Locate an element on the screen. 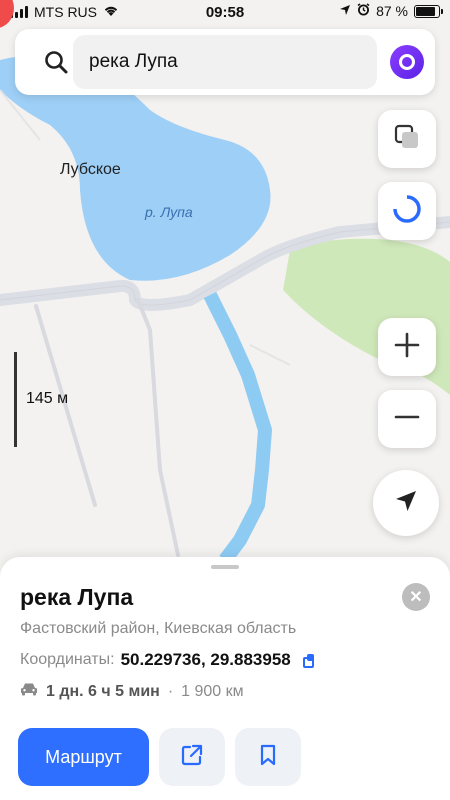  copy-icon is located at coordinates (308, 661).